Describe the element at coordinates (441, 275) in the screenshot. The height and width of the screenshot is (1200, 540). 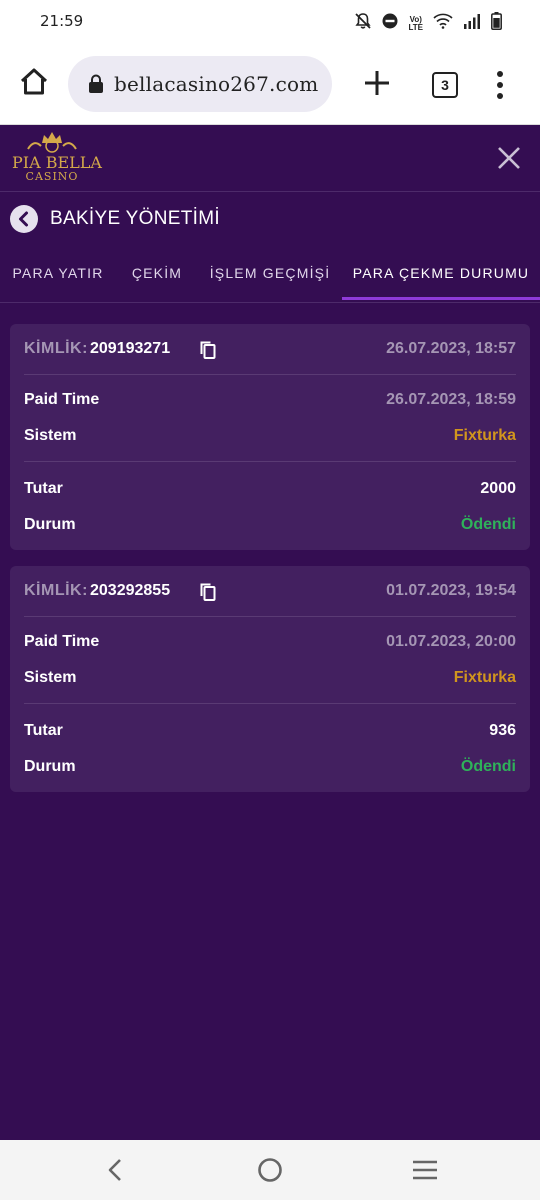
I see `tab-withdrawal-status: PARA ÇEKME DURUMU` at that location.